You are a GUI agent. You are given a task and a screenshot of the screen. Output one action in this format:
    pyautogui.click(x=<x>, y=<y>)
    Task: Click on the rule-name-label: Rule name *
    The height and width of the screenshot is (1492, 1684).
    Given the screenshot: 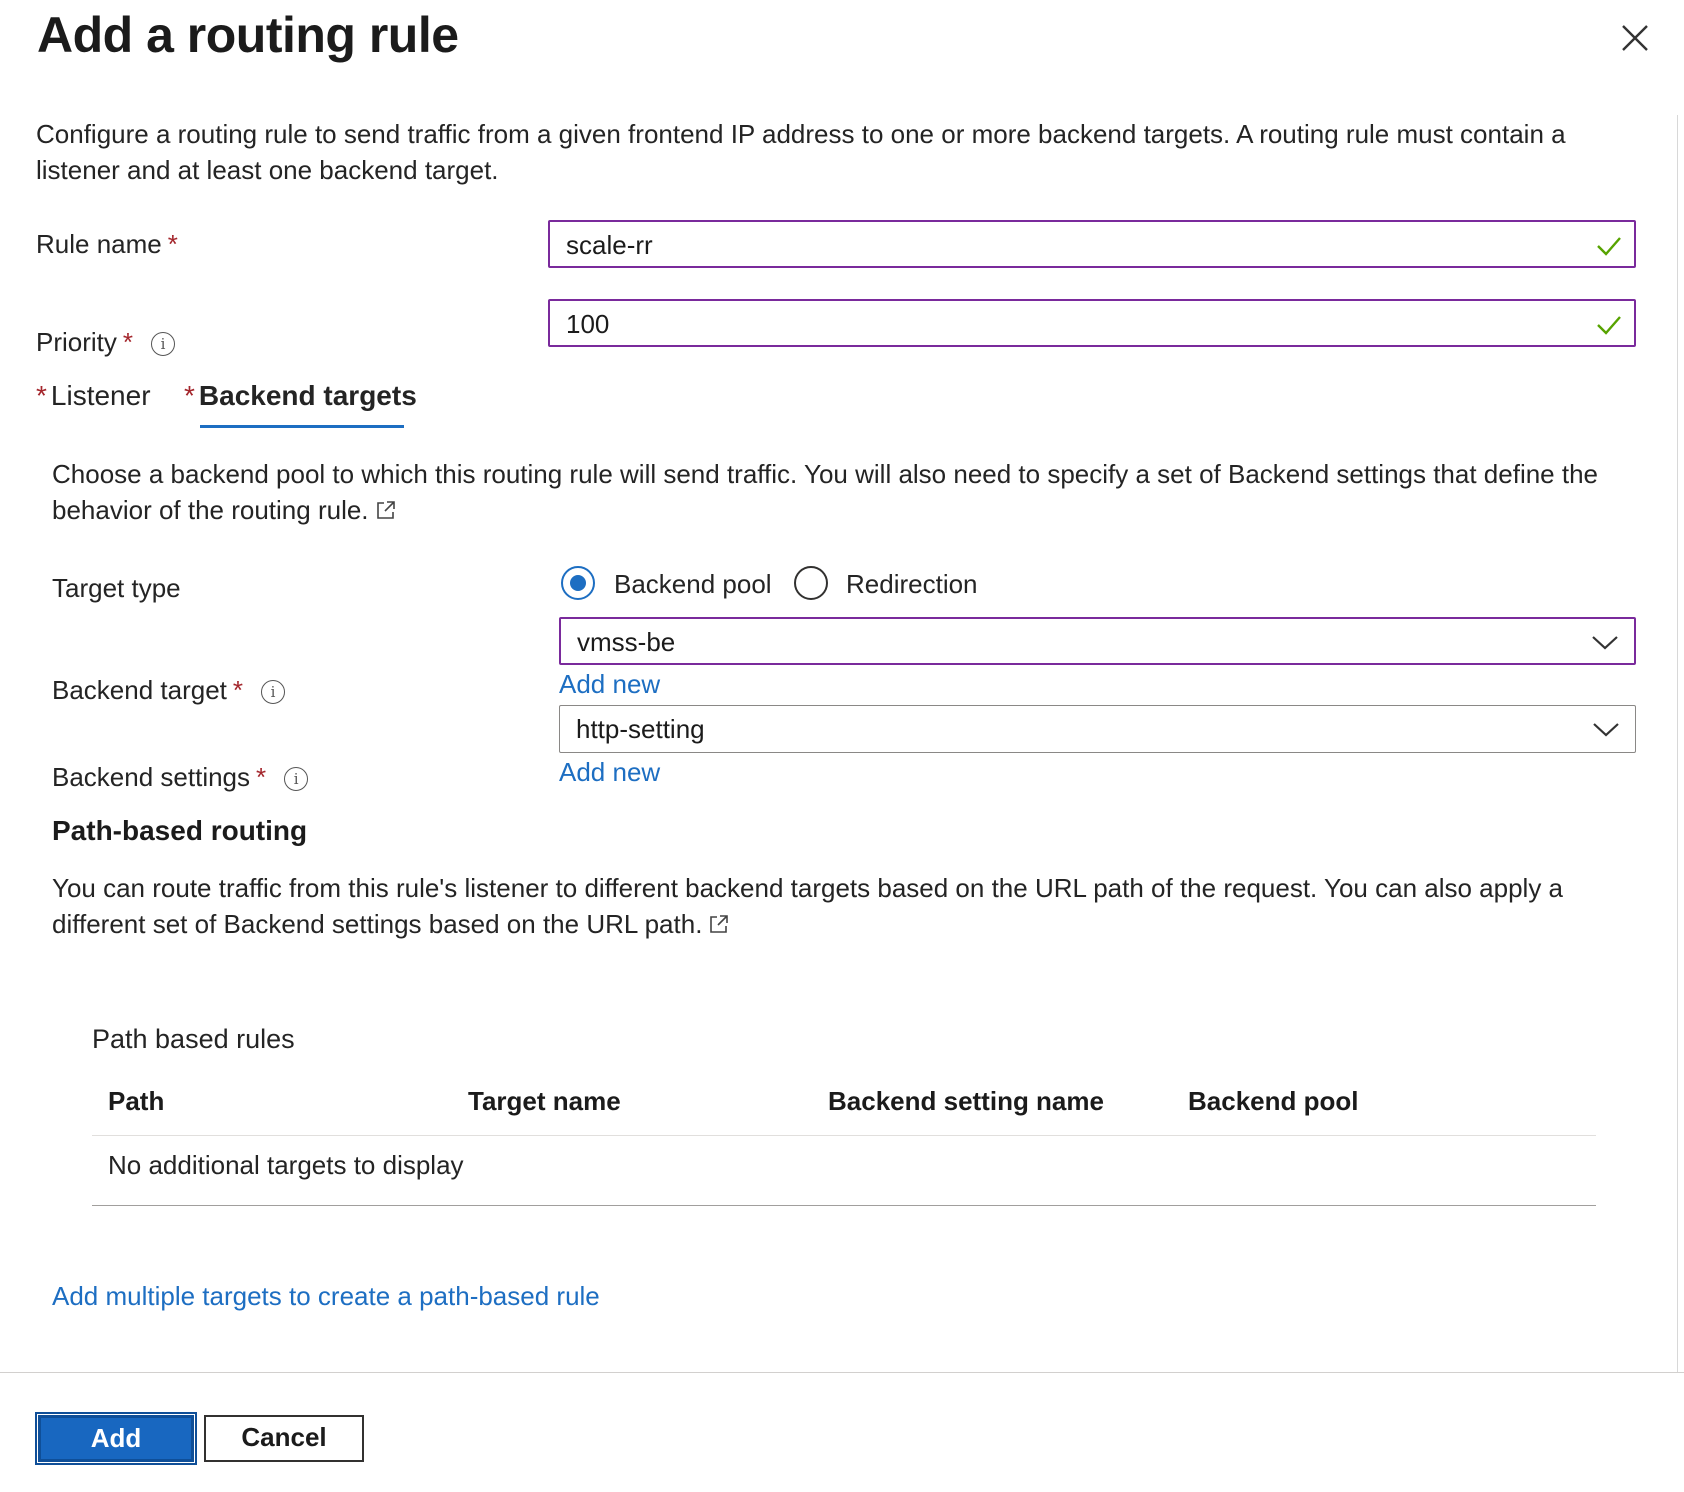 What is the action you would take?
    pyautogui.click(x=107, y=244)
    